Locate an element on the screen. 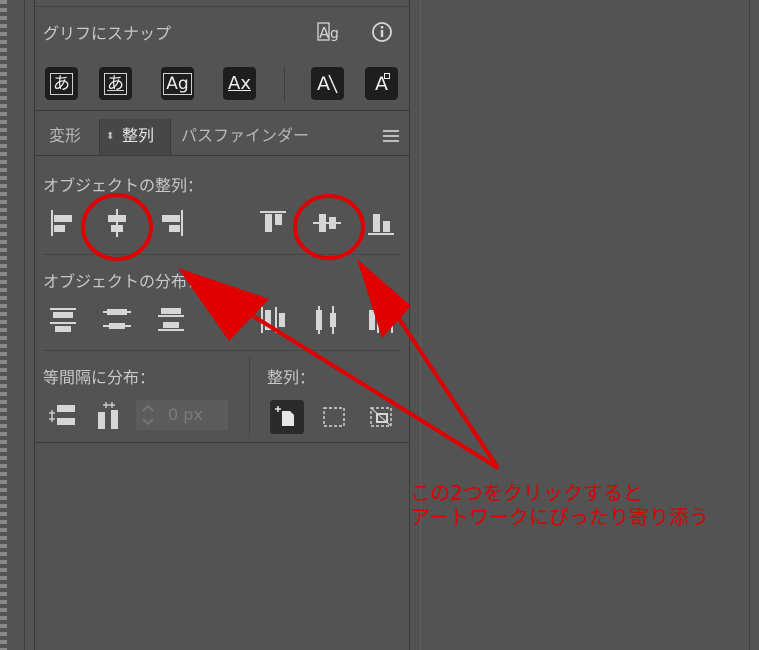 The image size is (759, 650). tab-transform: 変形 is located at coordinates (65, 137).